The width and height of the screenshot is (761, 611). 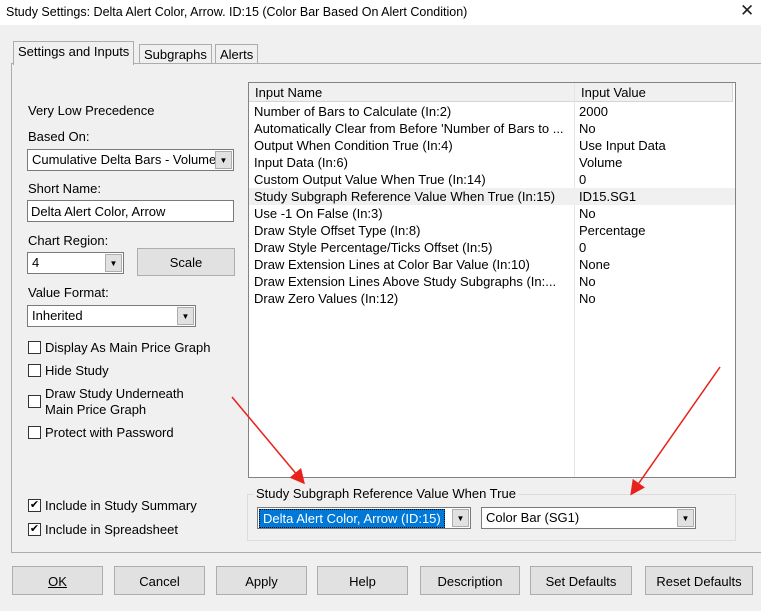 What do you see at coordinates (612, 230) in the screenshot?
I see `input-value: Percentage` at bounding box center [612, 230].